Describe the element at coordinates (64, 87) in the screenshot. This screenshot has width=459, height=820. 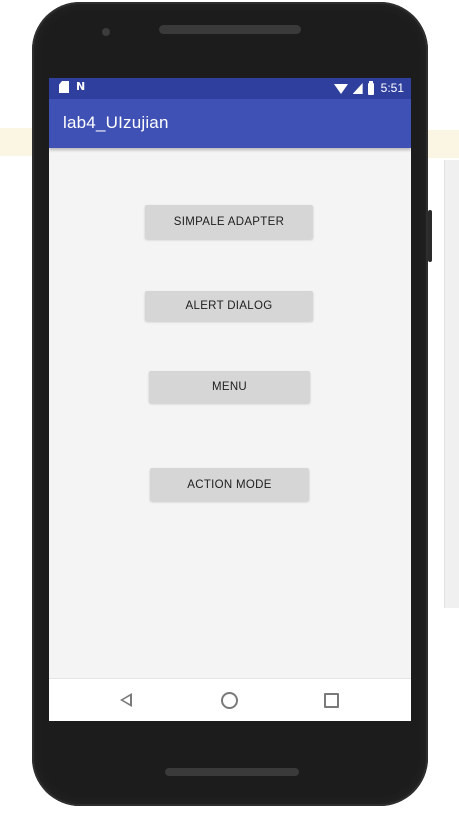
I see `sim-card-icon` at that location.